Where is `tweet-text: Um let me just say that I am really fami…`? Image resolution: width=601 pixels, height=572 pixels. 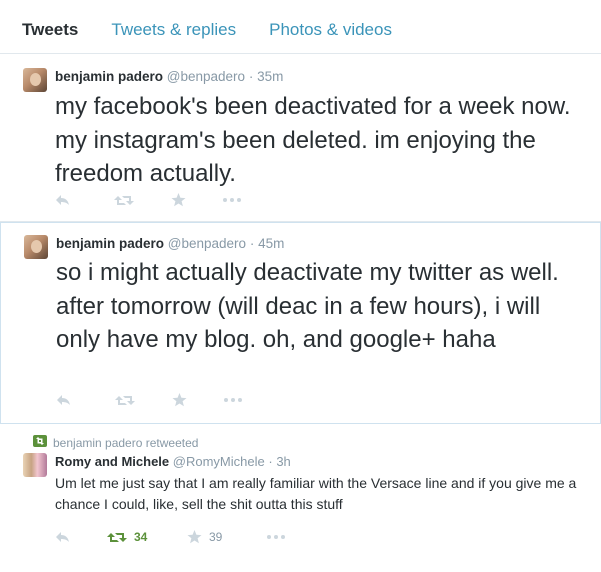
tweet-text: Um let me just say that I am really fami… is located at coordinates (316, 493).